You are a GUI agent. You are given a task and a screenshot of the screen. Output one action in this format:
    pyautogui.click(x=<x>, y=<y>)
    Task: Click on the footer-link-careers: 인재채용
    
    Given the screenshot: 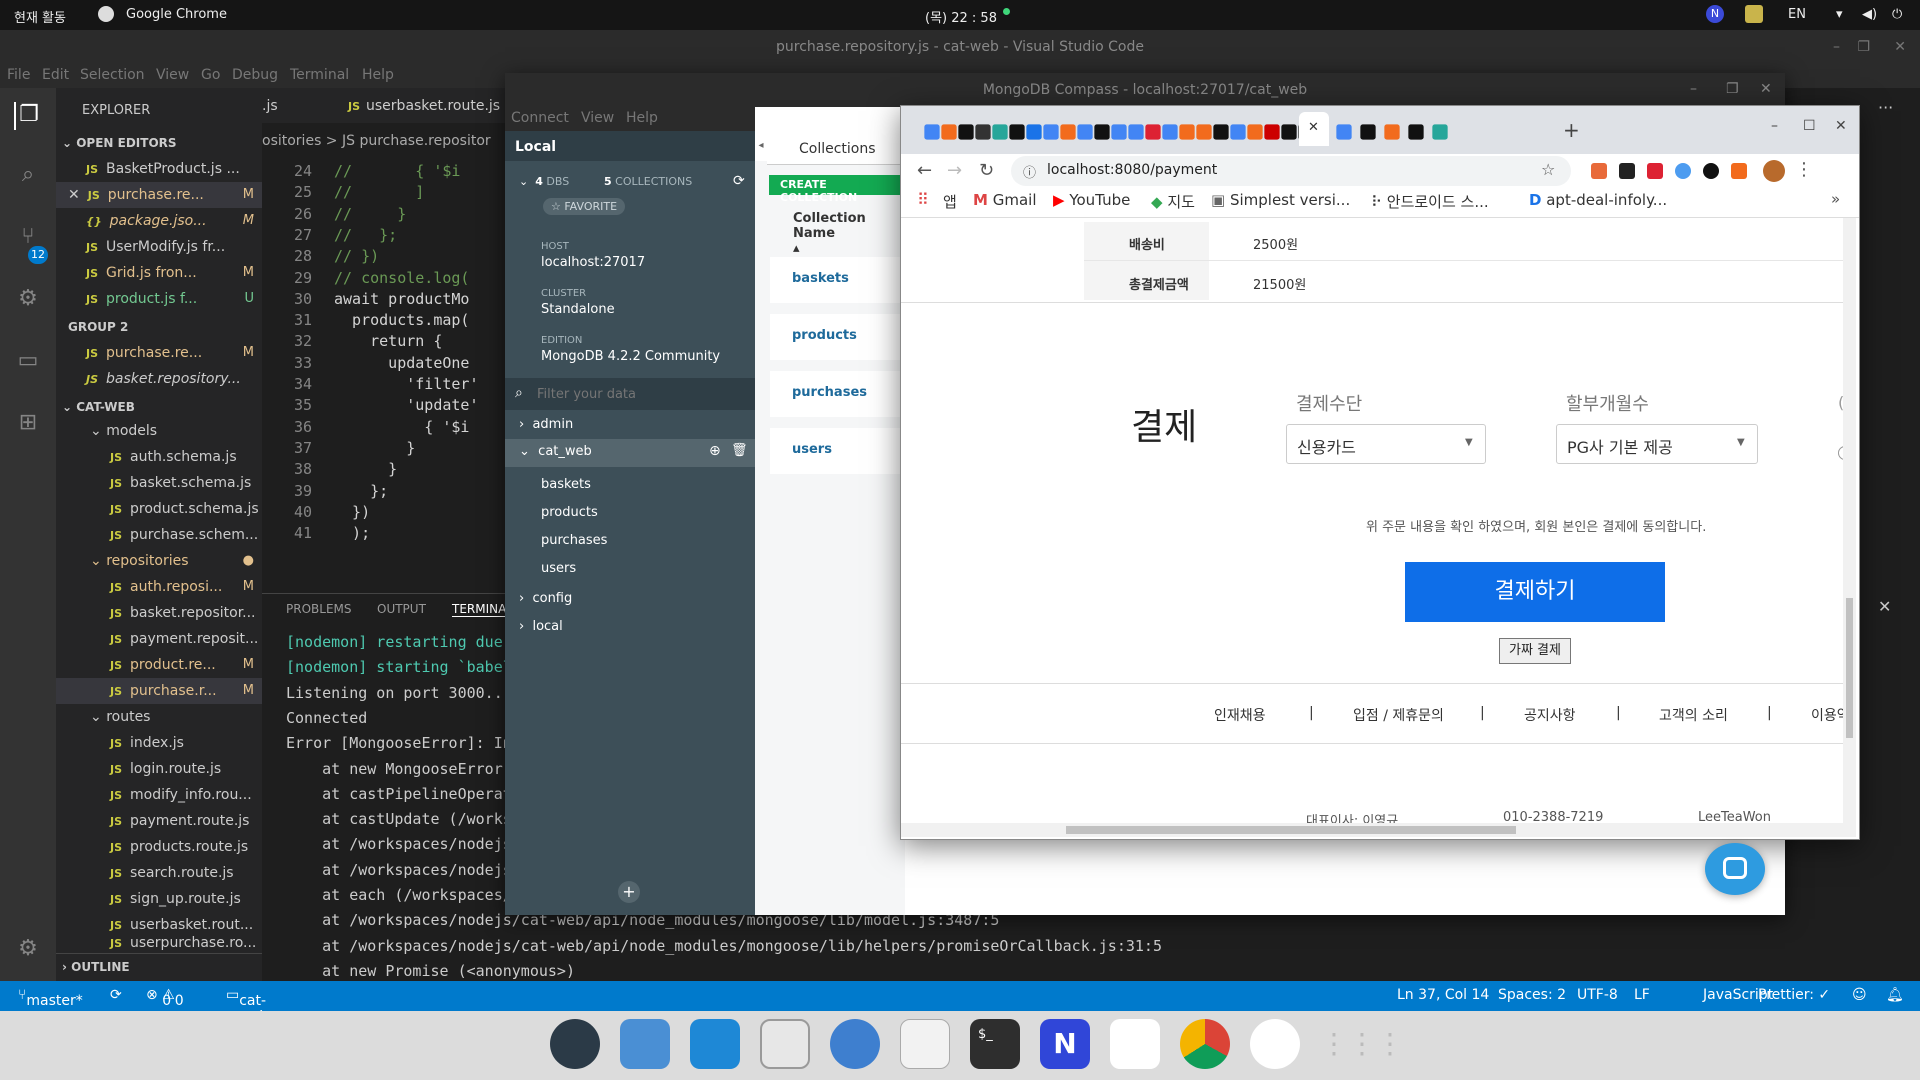 What is the action you would take?
    pyautogui.click(x=1240, y=715)
    